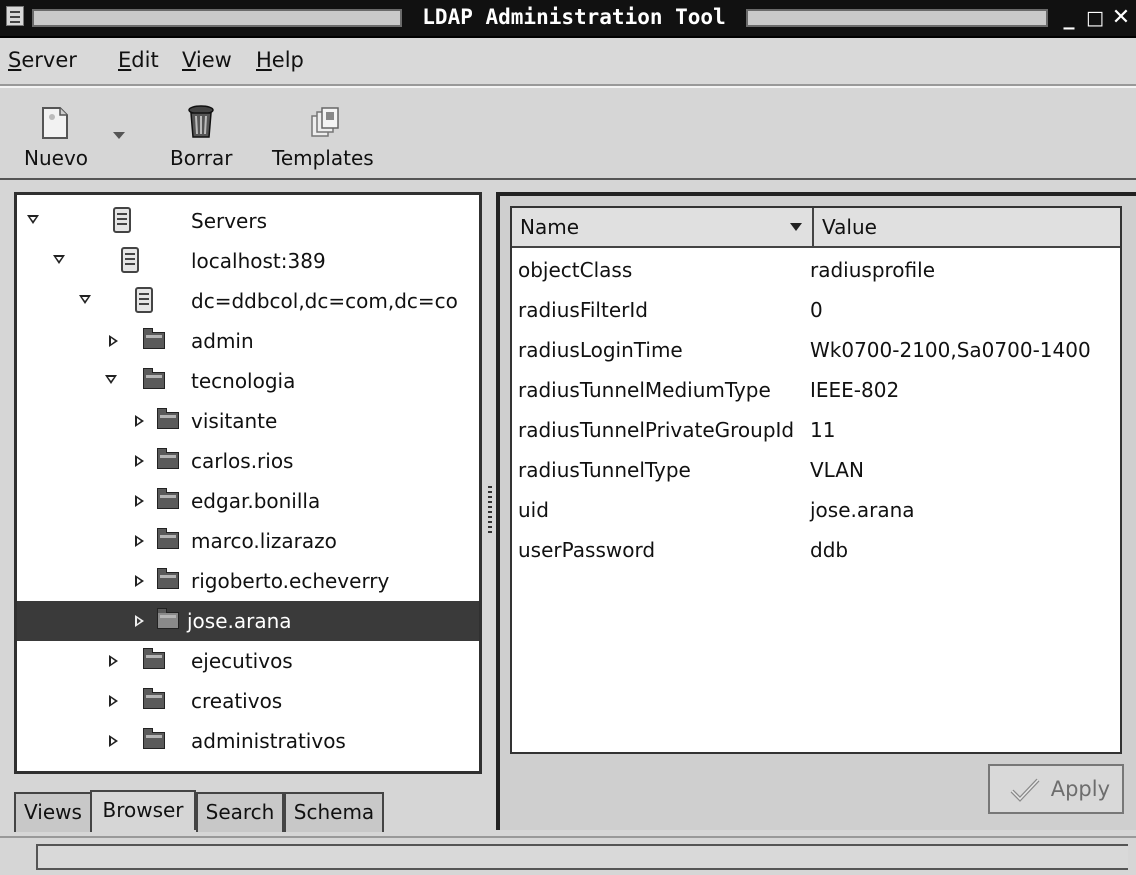 The width and height of the screenshot is (1136, 875). Describe the element at coordinates (583, 310) in the screenshot. I see `attribute-name: radiusFilterId` at that location.